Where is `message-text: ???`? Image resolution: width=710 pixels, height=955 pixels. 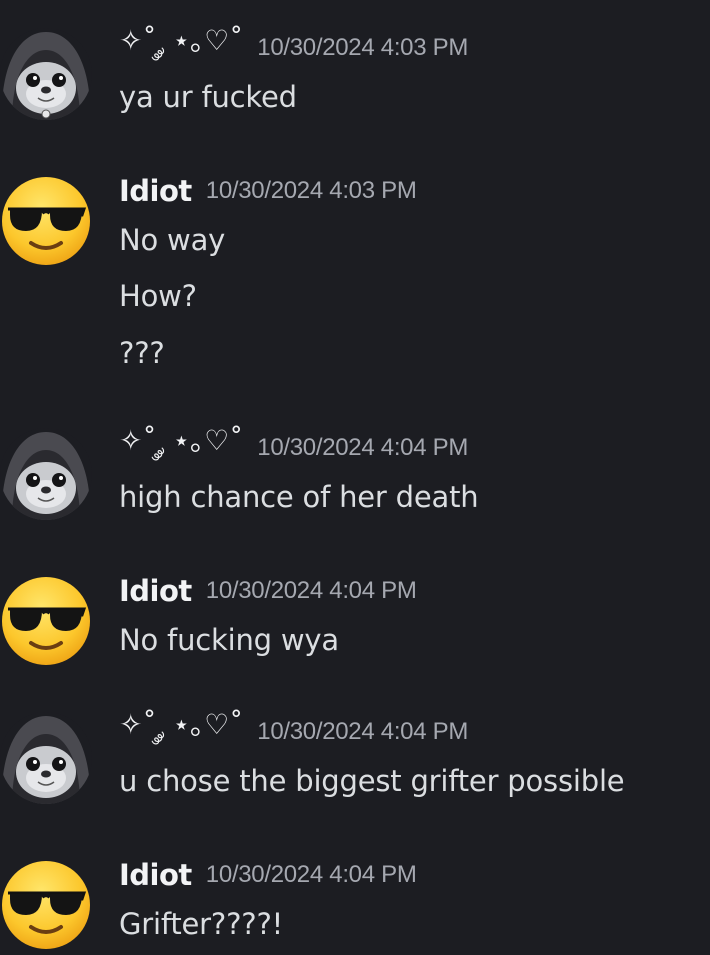
message-text: ??? is located at coordinates (142, 353).